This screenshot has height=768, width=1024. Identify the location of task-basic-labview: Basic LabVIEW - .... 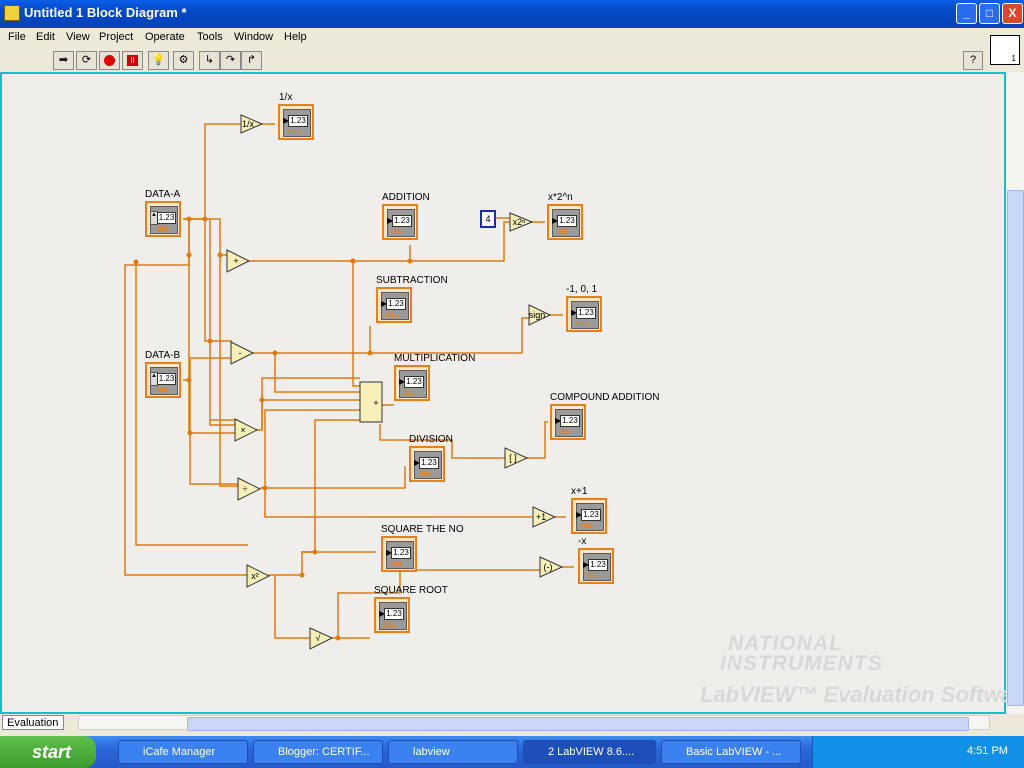
(731, 752).